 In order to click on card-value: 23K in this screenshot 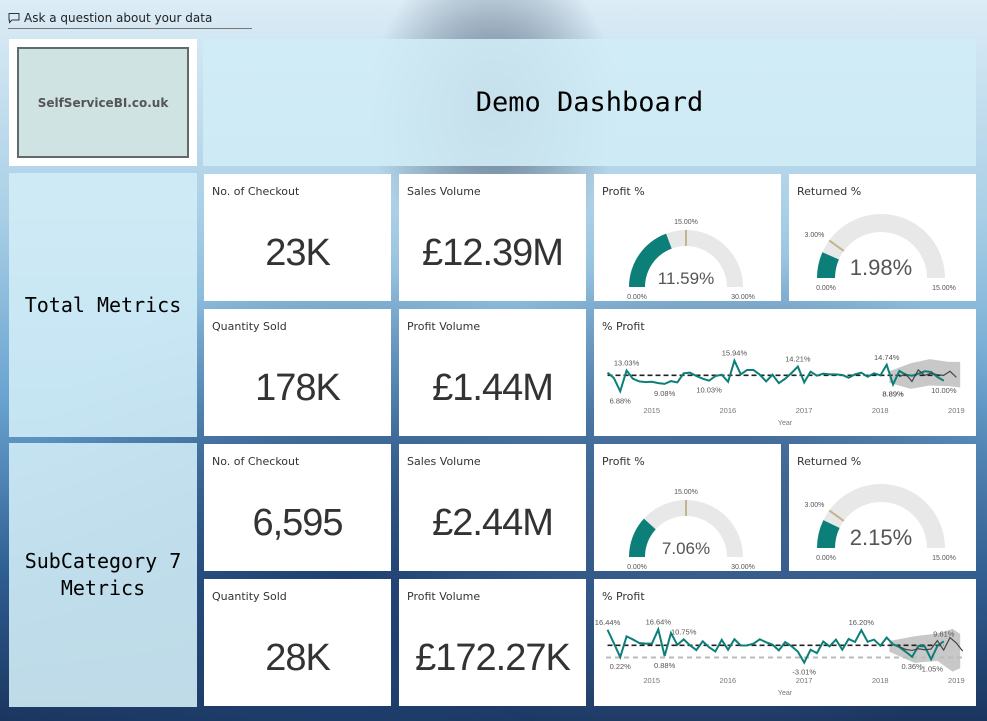, I will do `click(298, 253)`.